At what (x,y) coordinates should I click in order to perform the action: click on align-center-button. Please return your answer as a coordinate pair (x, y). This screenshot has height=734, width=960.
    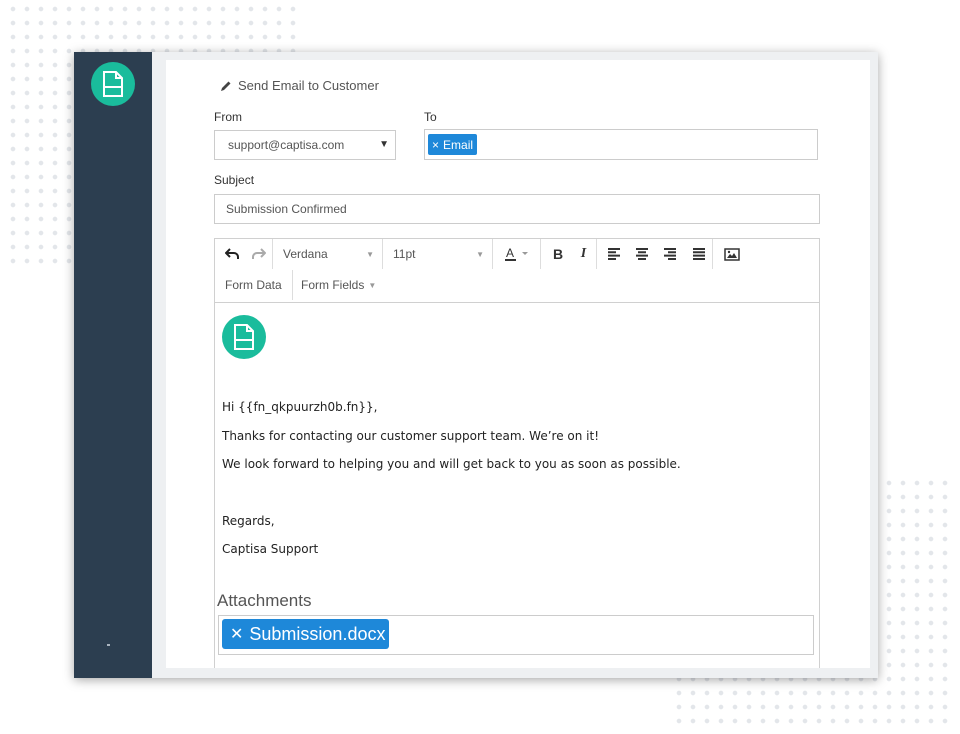
    Looking at the image, I should click on (642, 254).